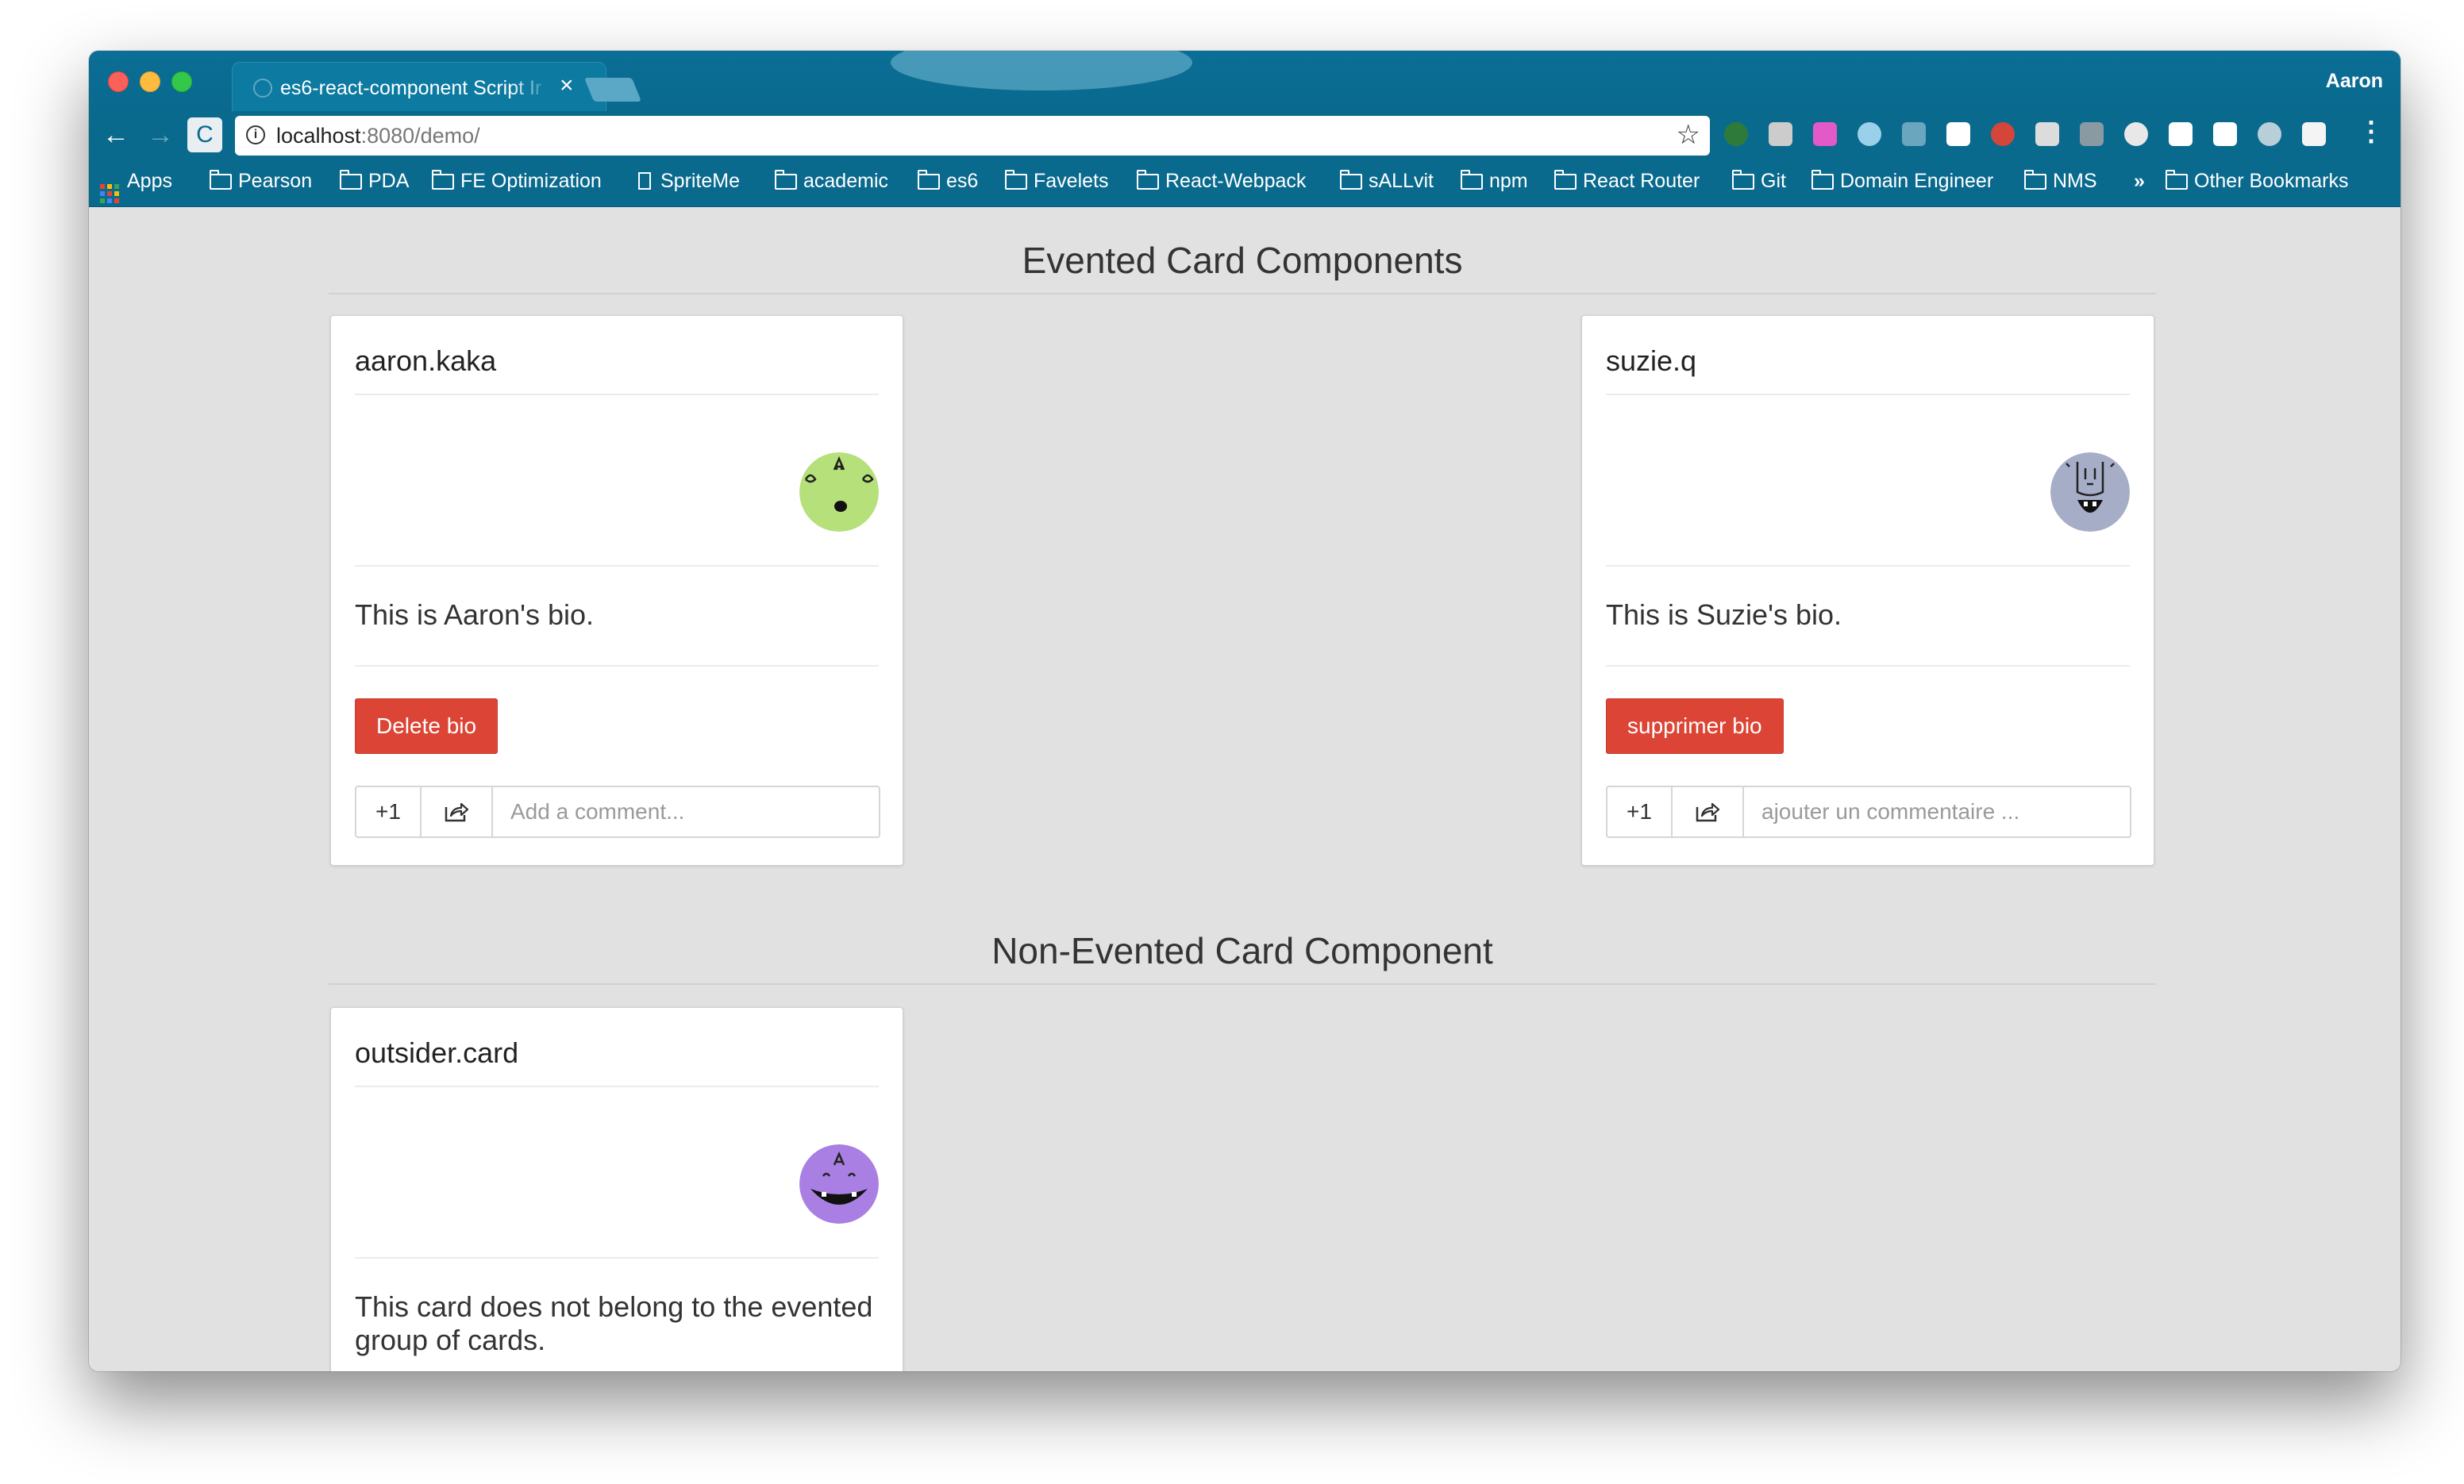 This screenshot has height=1484, width=2464. Describe the element at coordinates (1689, 135) in the screenshot. I see `bookmark-star-icon: ☆` at that location.